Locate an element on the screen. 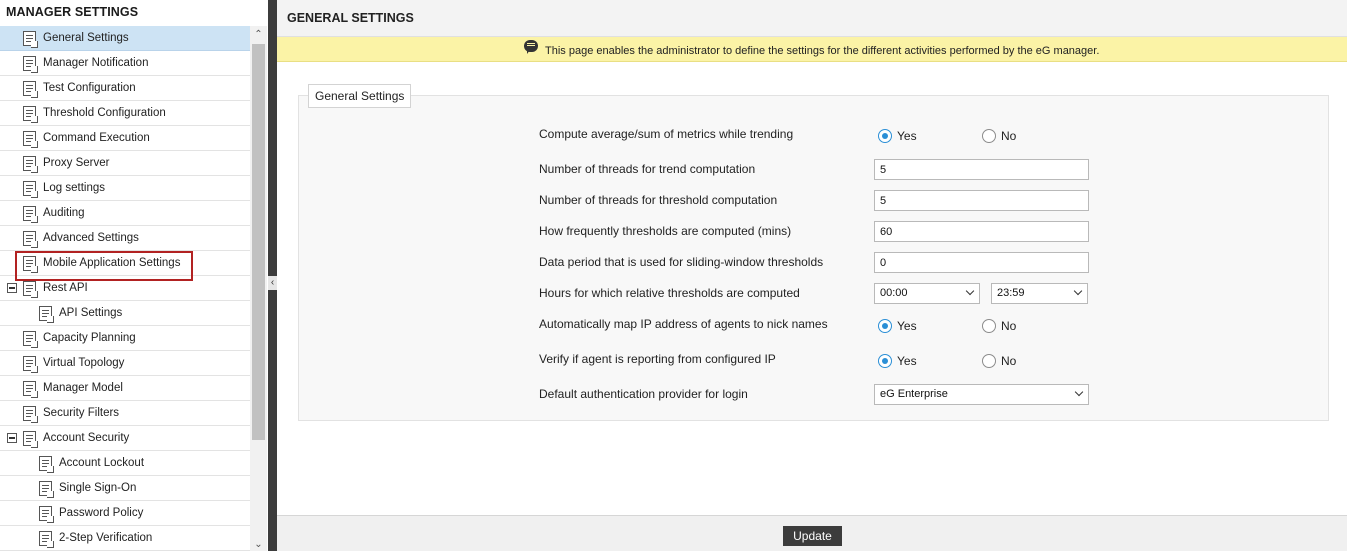 Image resolution: width=1347 pixels, height=553 pixels. verify-ip-no-radio is located at coordinates (989, 361).